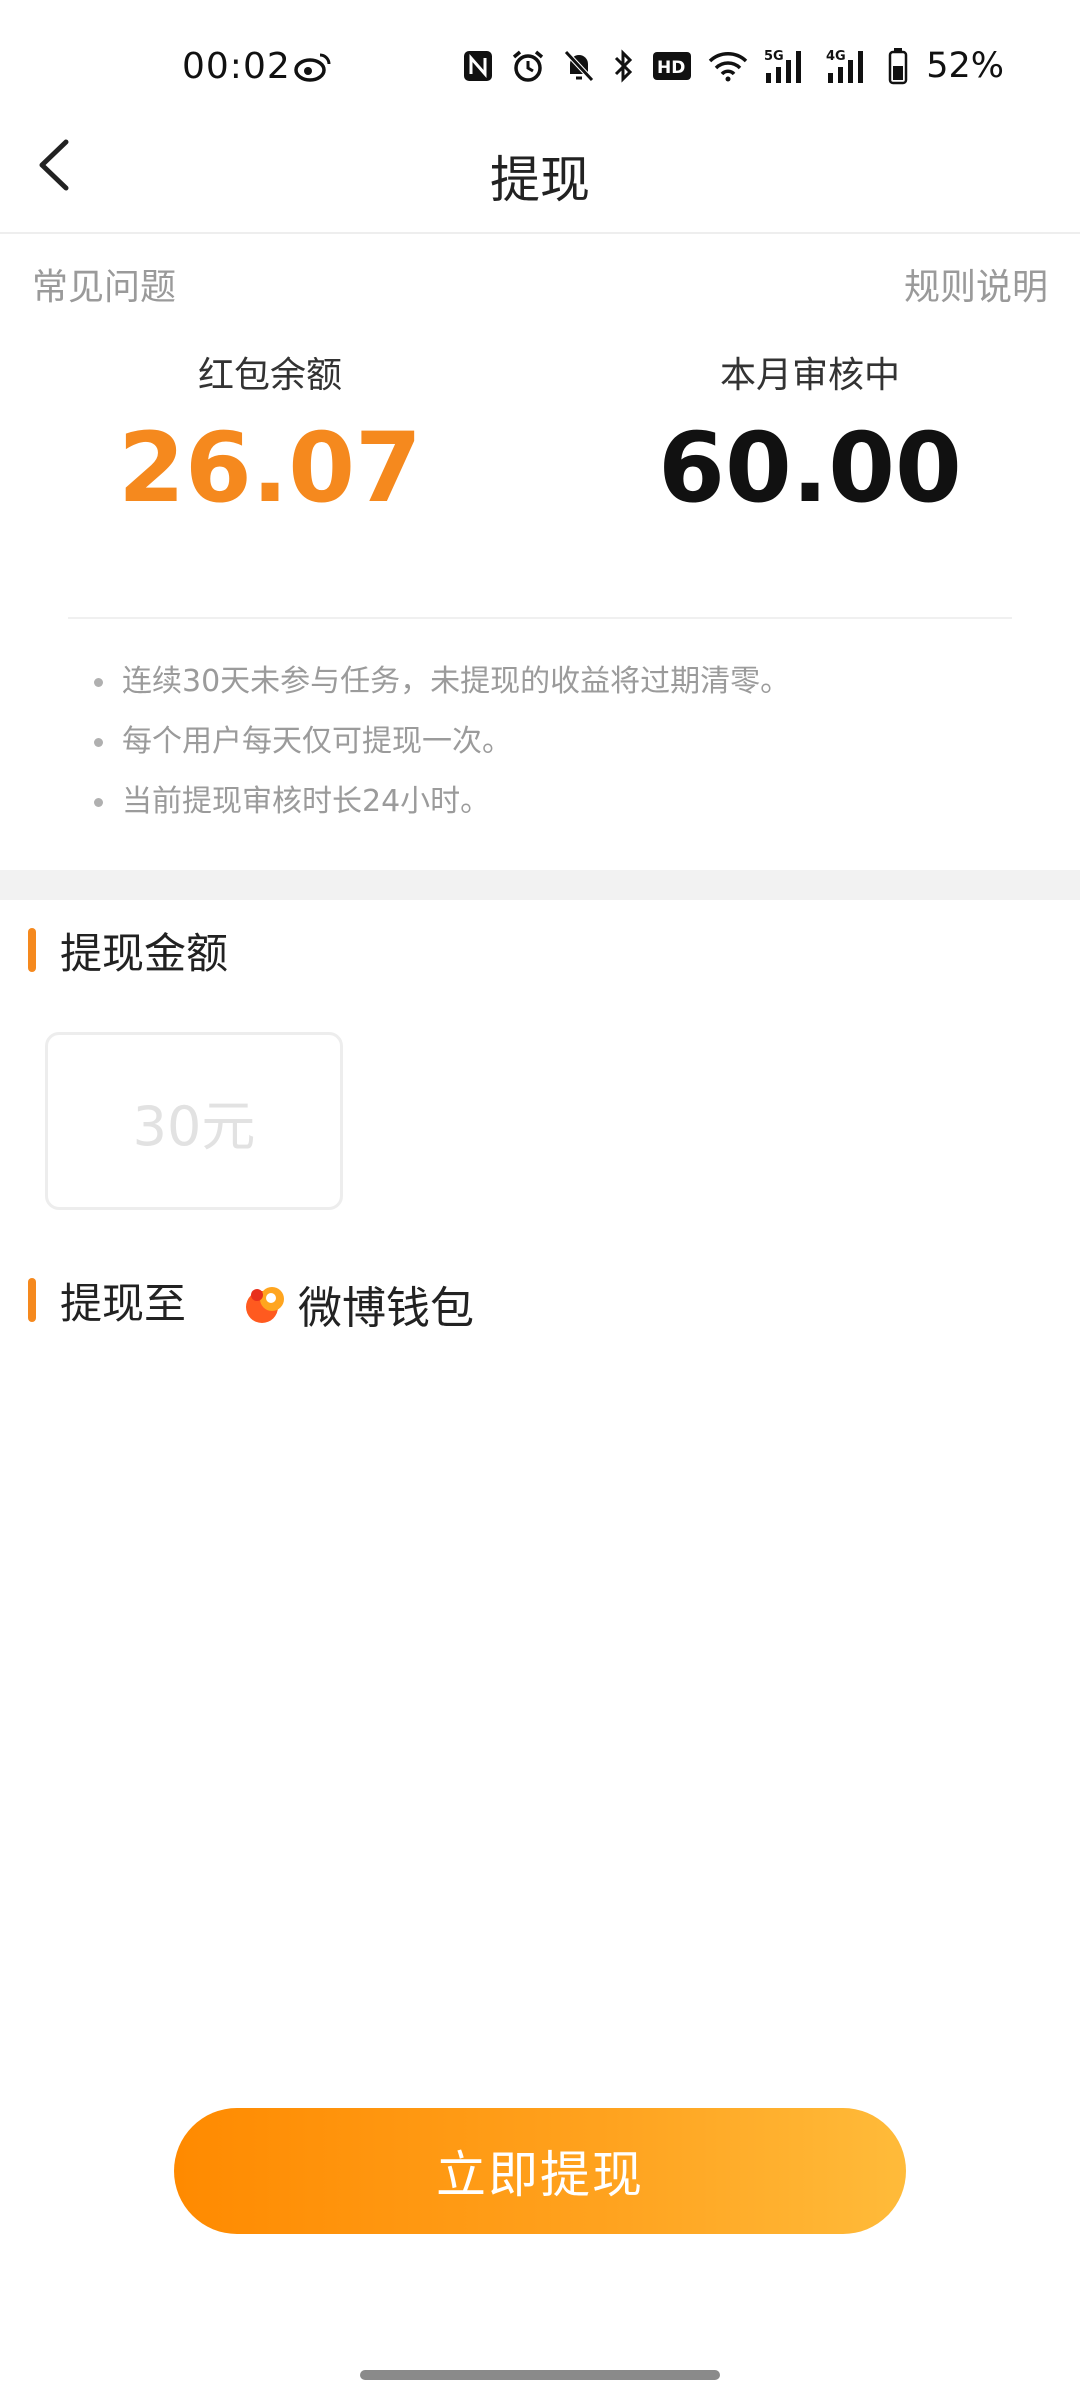 The image size is (1080, 2400). Describe the element at coordinates (104, 284) in the screenshot. I see `faq-link: 常见问题` at that location.